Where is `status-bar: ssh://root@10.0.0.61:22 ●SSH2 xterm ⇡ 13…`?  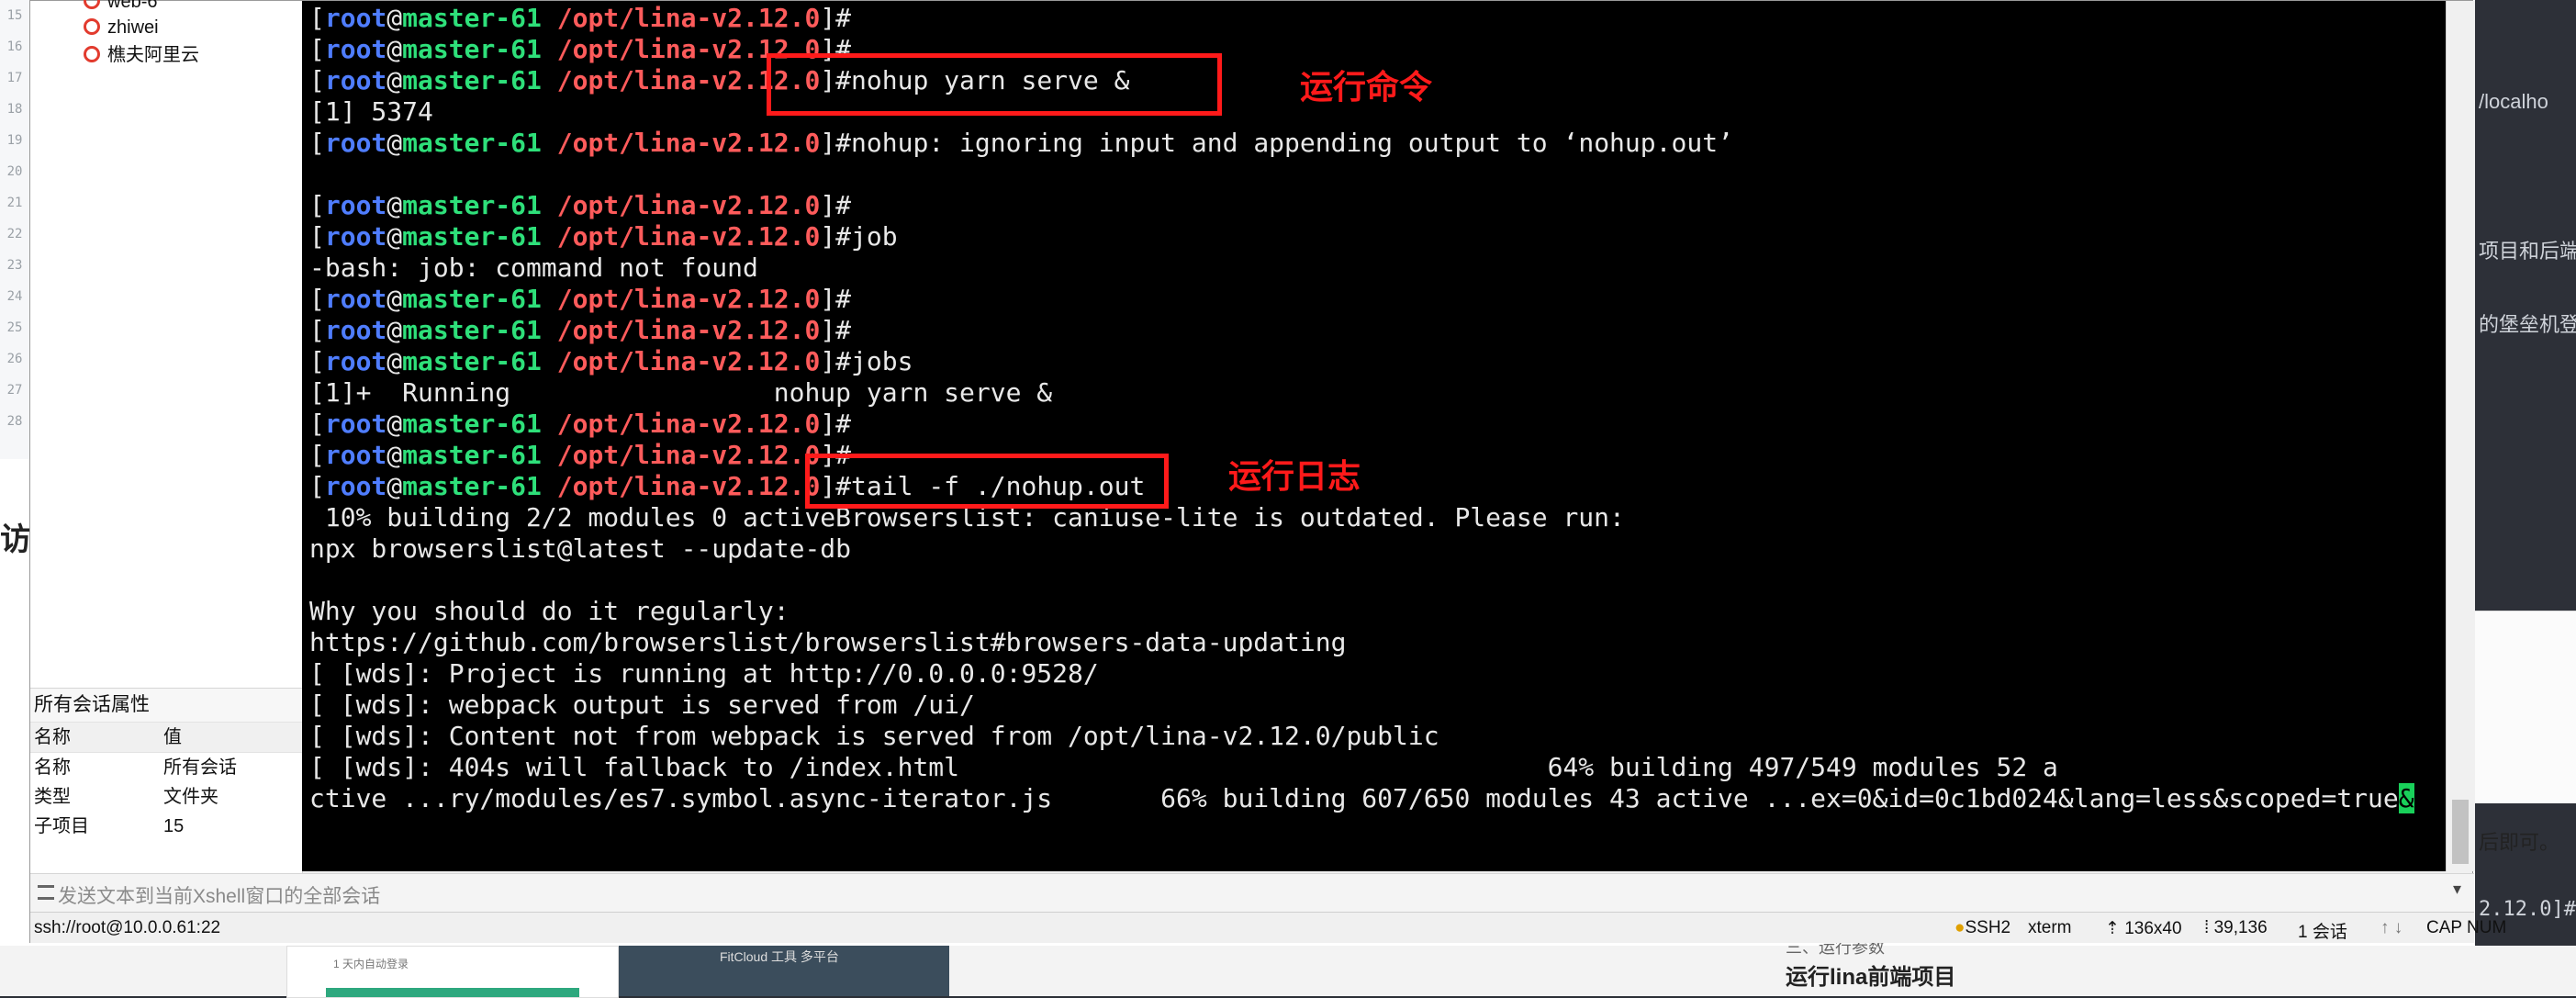
status-bar: ssh://root@10.0.0.61:22 ●SSH2 xterm ⇡ 13… is located at coordinates (1268, 927).